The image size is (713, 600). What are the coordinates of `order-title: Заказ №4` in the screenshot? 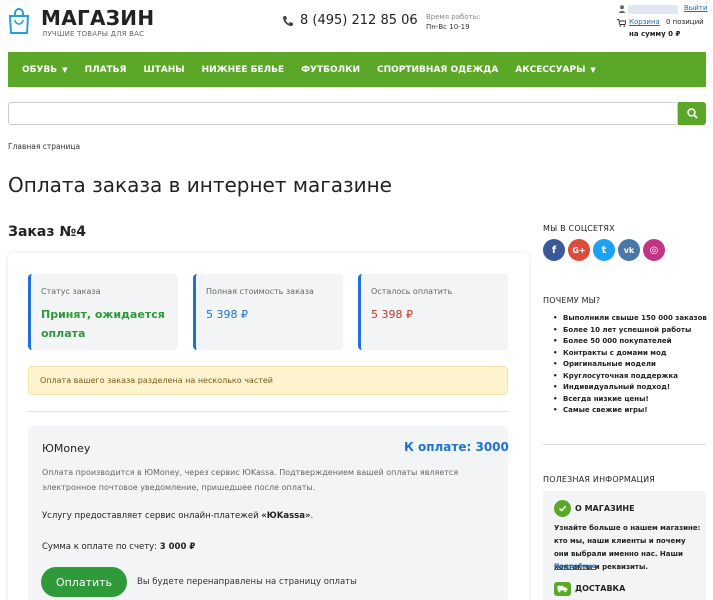 It's located at (47, 232).